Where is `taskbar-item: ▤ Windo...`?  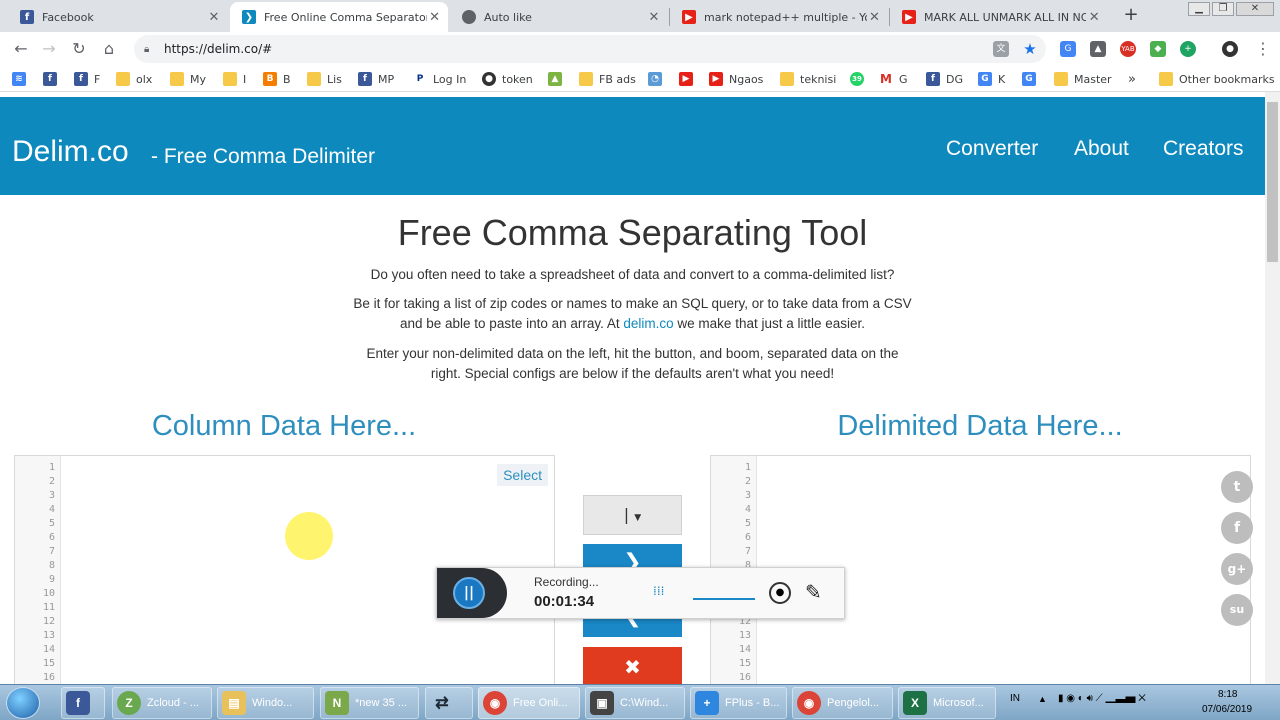 taskbar-item: ▤ Windo... is located at coordinates (265, 703).